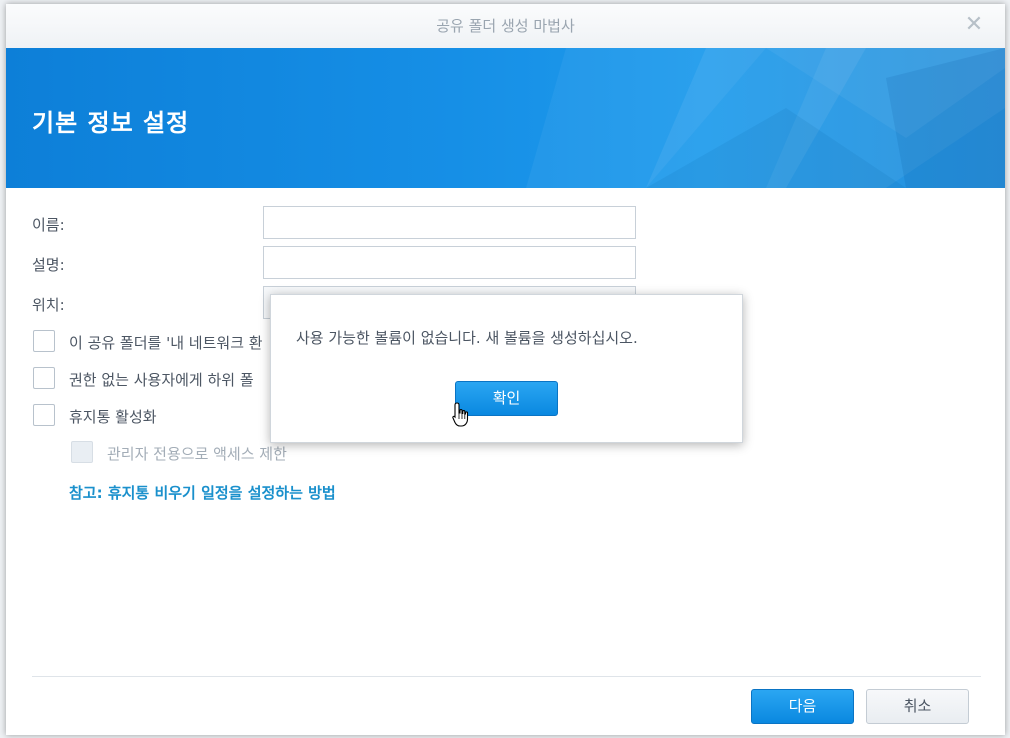  I want to click on name-label: 이름:, so click(48, 225).